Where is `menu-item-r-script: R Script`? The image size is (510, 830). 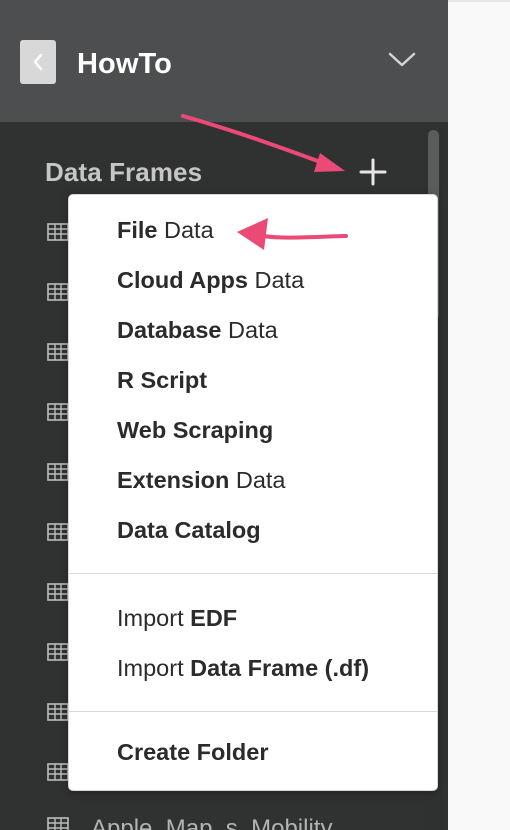 menu-item-r-script: R Script is located at coordinates (162, 380).